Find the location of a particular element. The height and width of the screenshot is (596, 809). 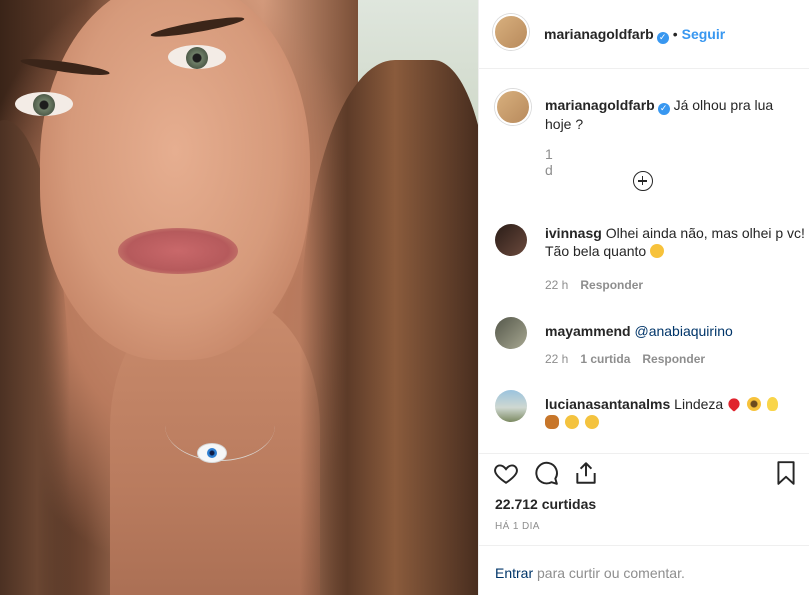

caption-text: marianagoldfarb ✓ Já olhou pra lua hoje ? is located at coordinates (670, 114).